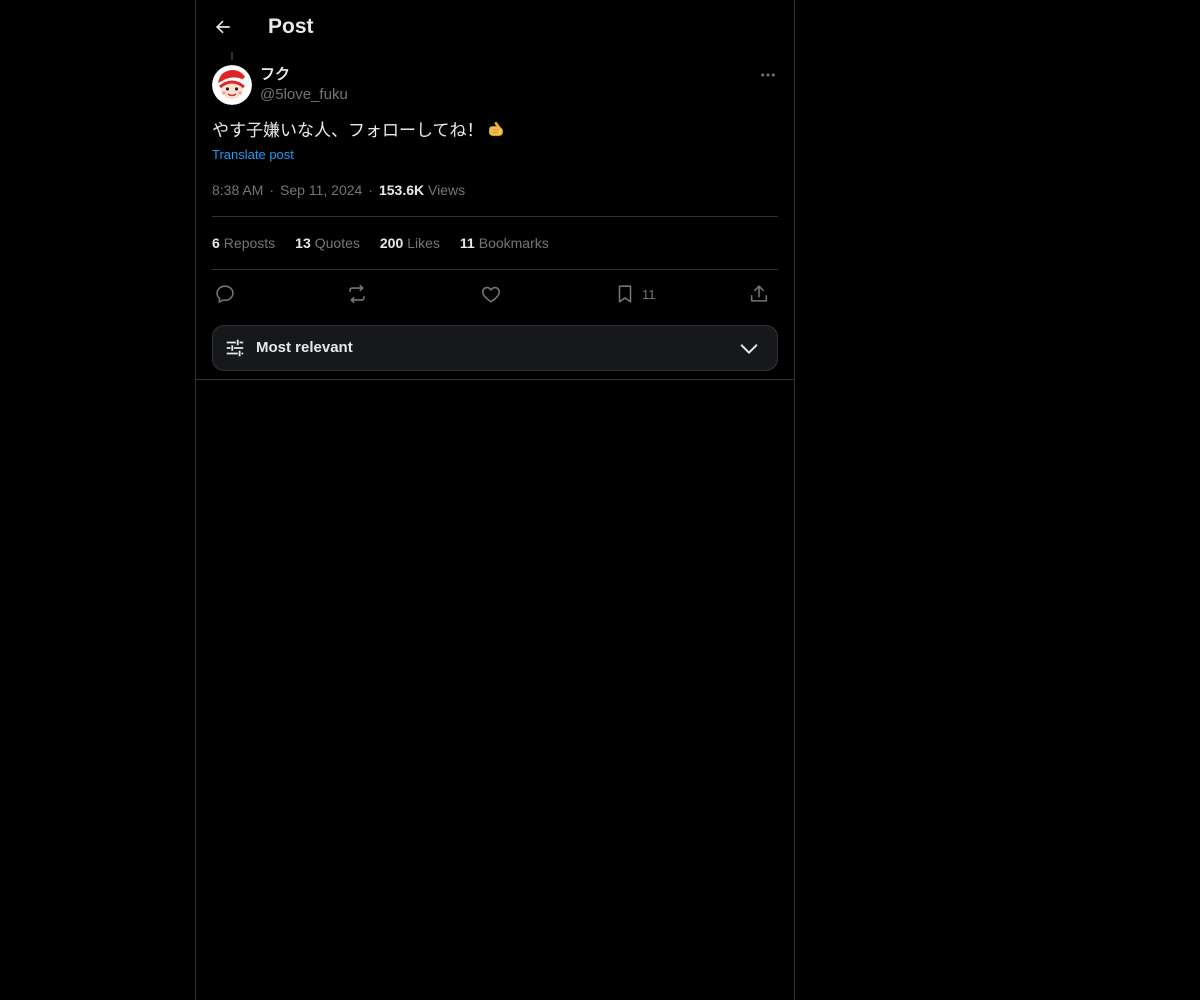 Image resolution: width=1200 pixels, height=1000 pixels. Describe the element at coordinates (237, 190) in the screenshot. I see `post-time: 8:38 AM` at that location.